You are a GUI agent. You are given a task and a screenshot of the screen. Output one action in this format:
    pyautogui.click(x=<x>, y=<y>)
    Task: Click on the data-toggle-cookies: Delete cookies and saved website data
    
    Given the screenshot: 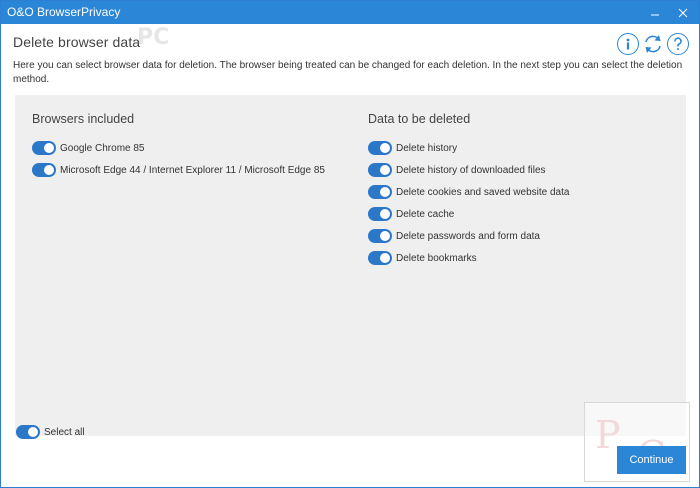 What is the action you would take?
    pyautogui.click(x=468, y=192)
    